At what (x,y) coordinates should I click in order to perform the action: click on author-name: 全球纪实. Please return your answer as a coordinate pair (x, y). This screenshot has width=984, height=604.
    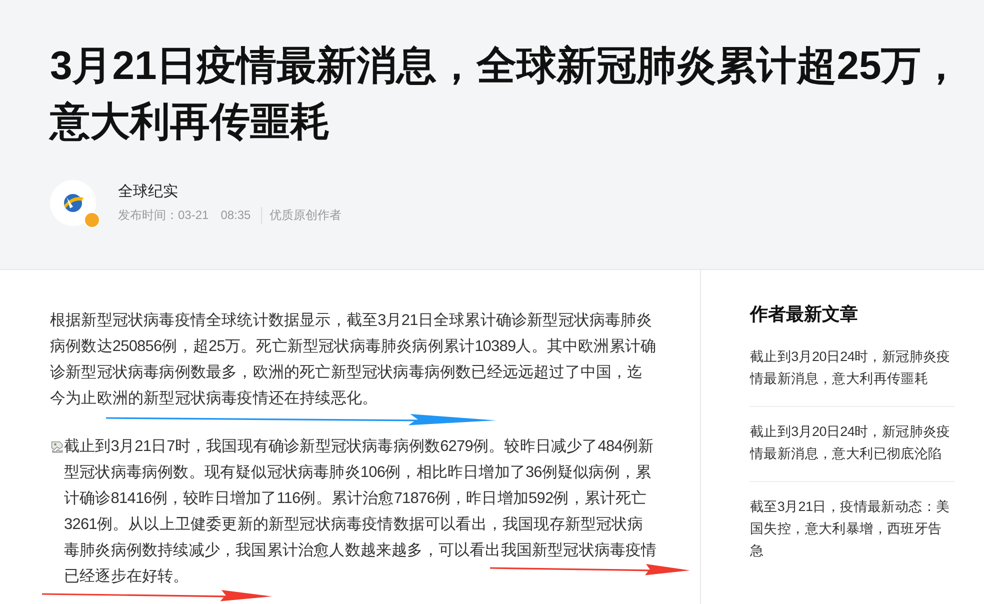
    Looking at the image, I should click on (230, 191).